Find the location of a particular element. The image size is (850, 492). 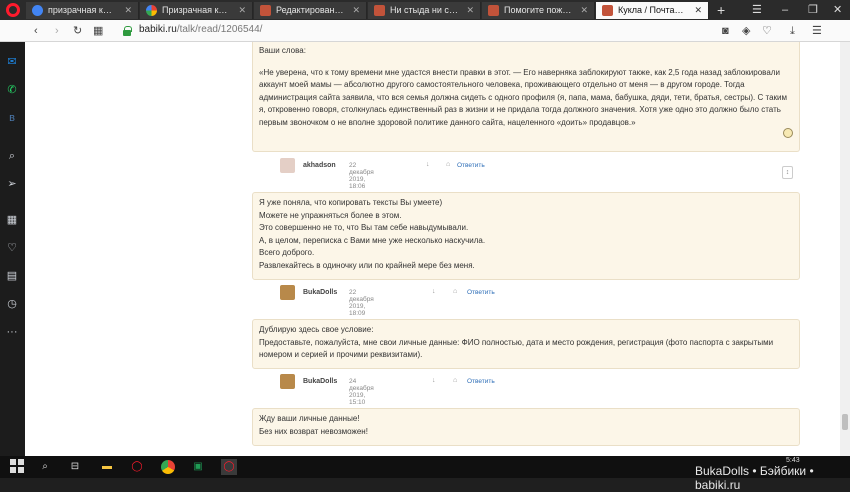

comment-date: 24 декабря 2019, 15:10 is located at coordinates (361, 392).